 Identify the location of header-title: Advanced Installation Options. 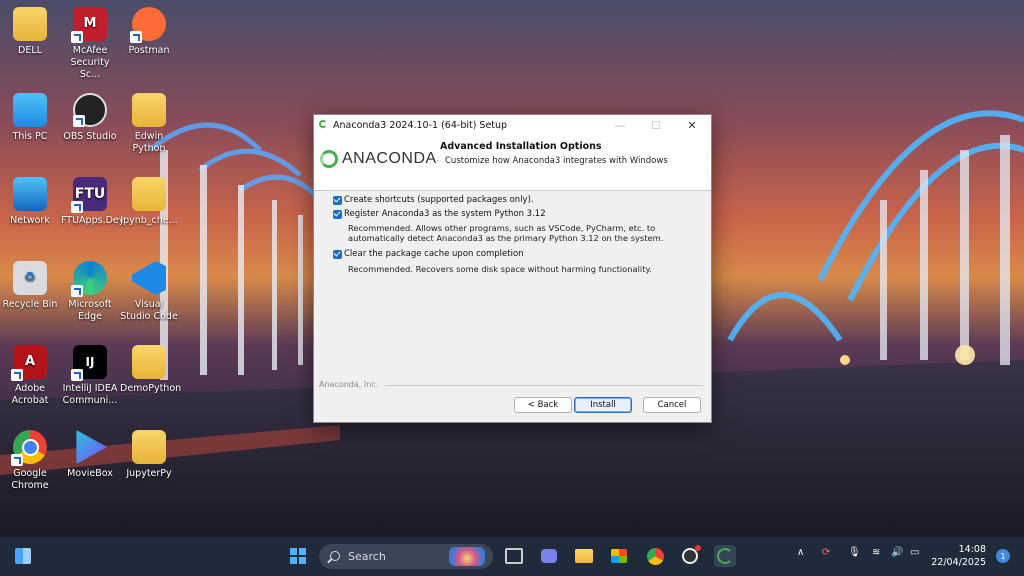
(521, 146).